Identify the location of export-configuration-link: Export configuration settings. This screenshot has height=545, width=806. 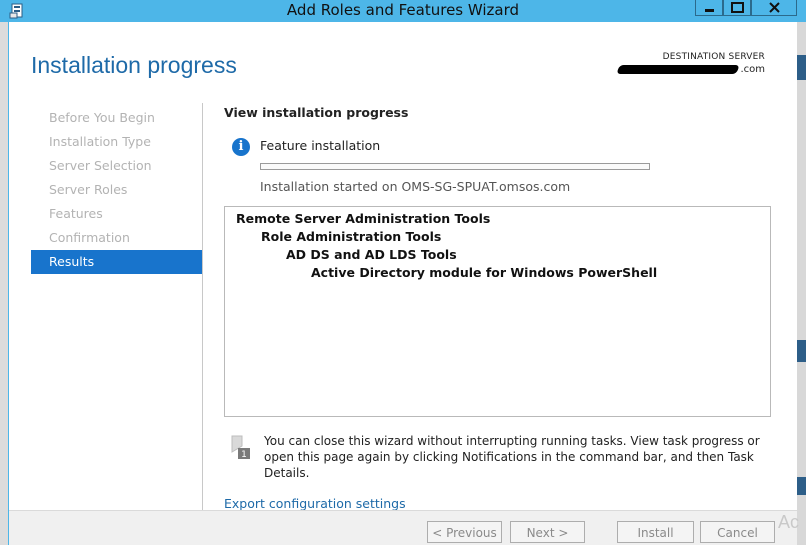
(315, 503).